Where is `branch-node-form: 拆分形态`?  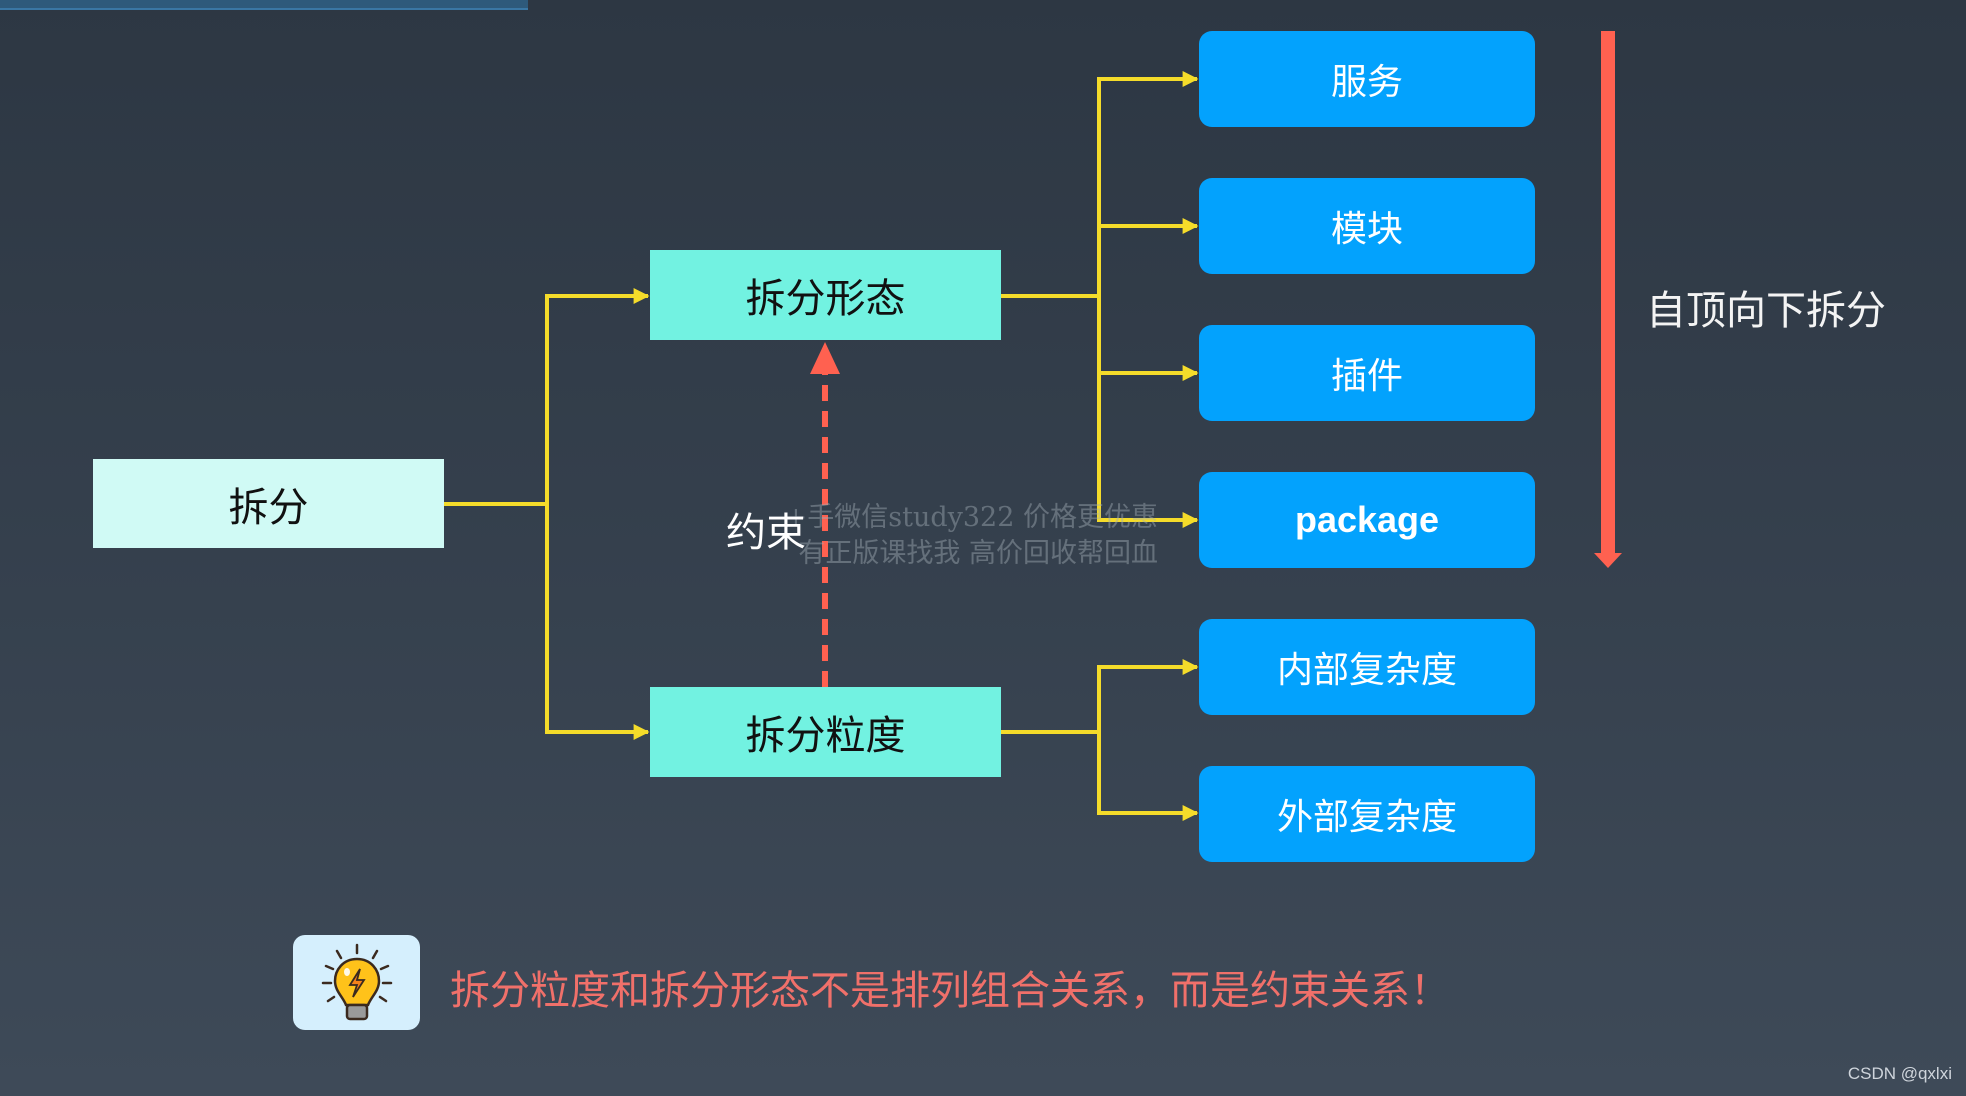
branch-node-form: 拆分形态 is located at coordinates (825, 295).